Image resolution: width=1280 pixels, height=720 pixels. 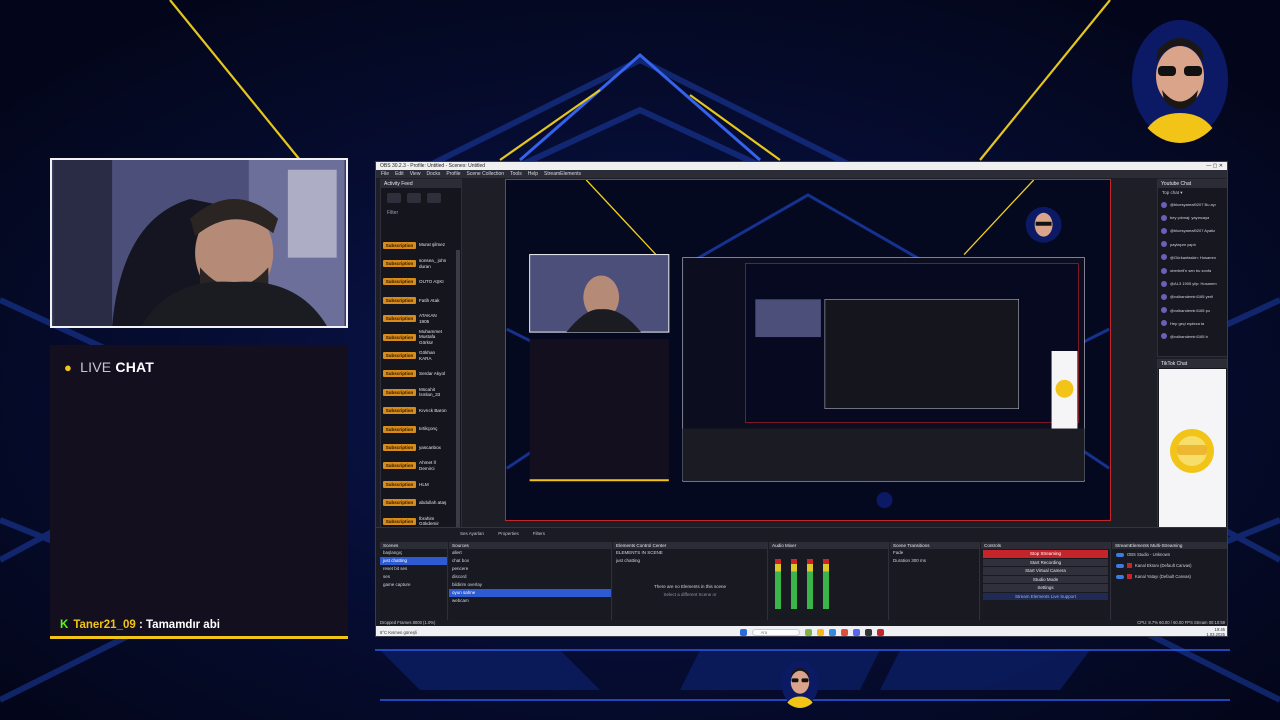 I want to click on scene-item-selected: just chatting, so click(x=413, y=561).